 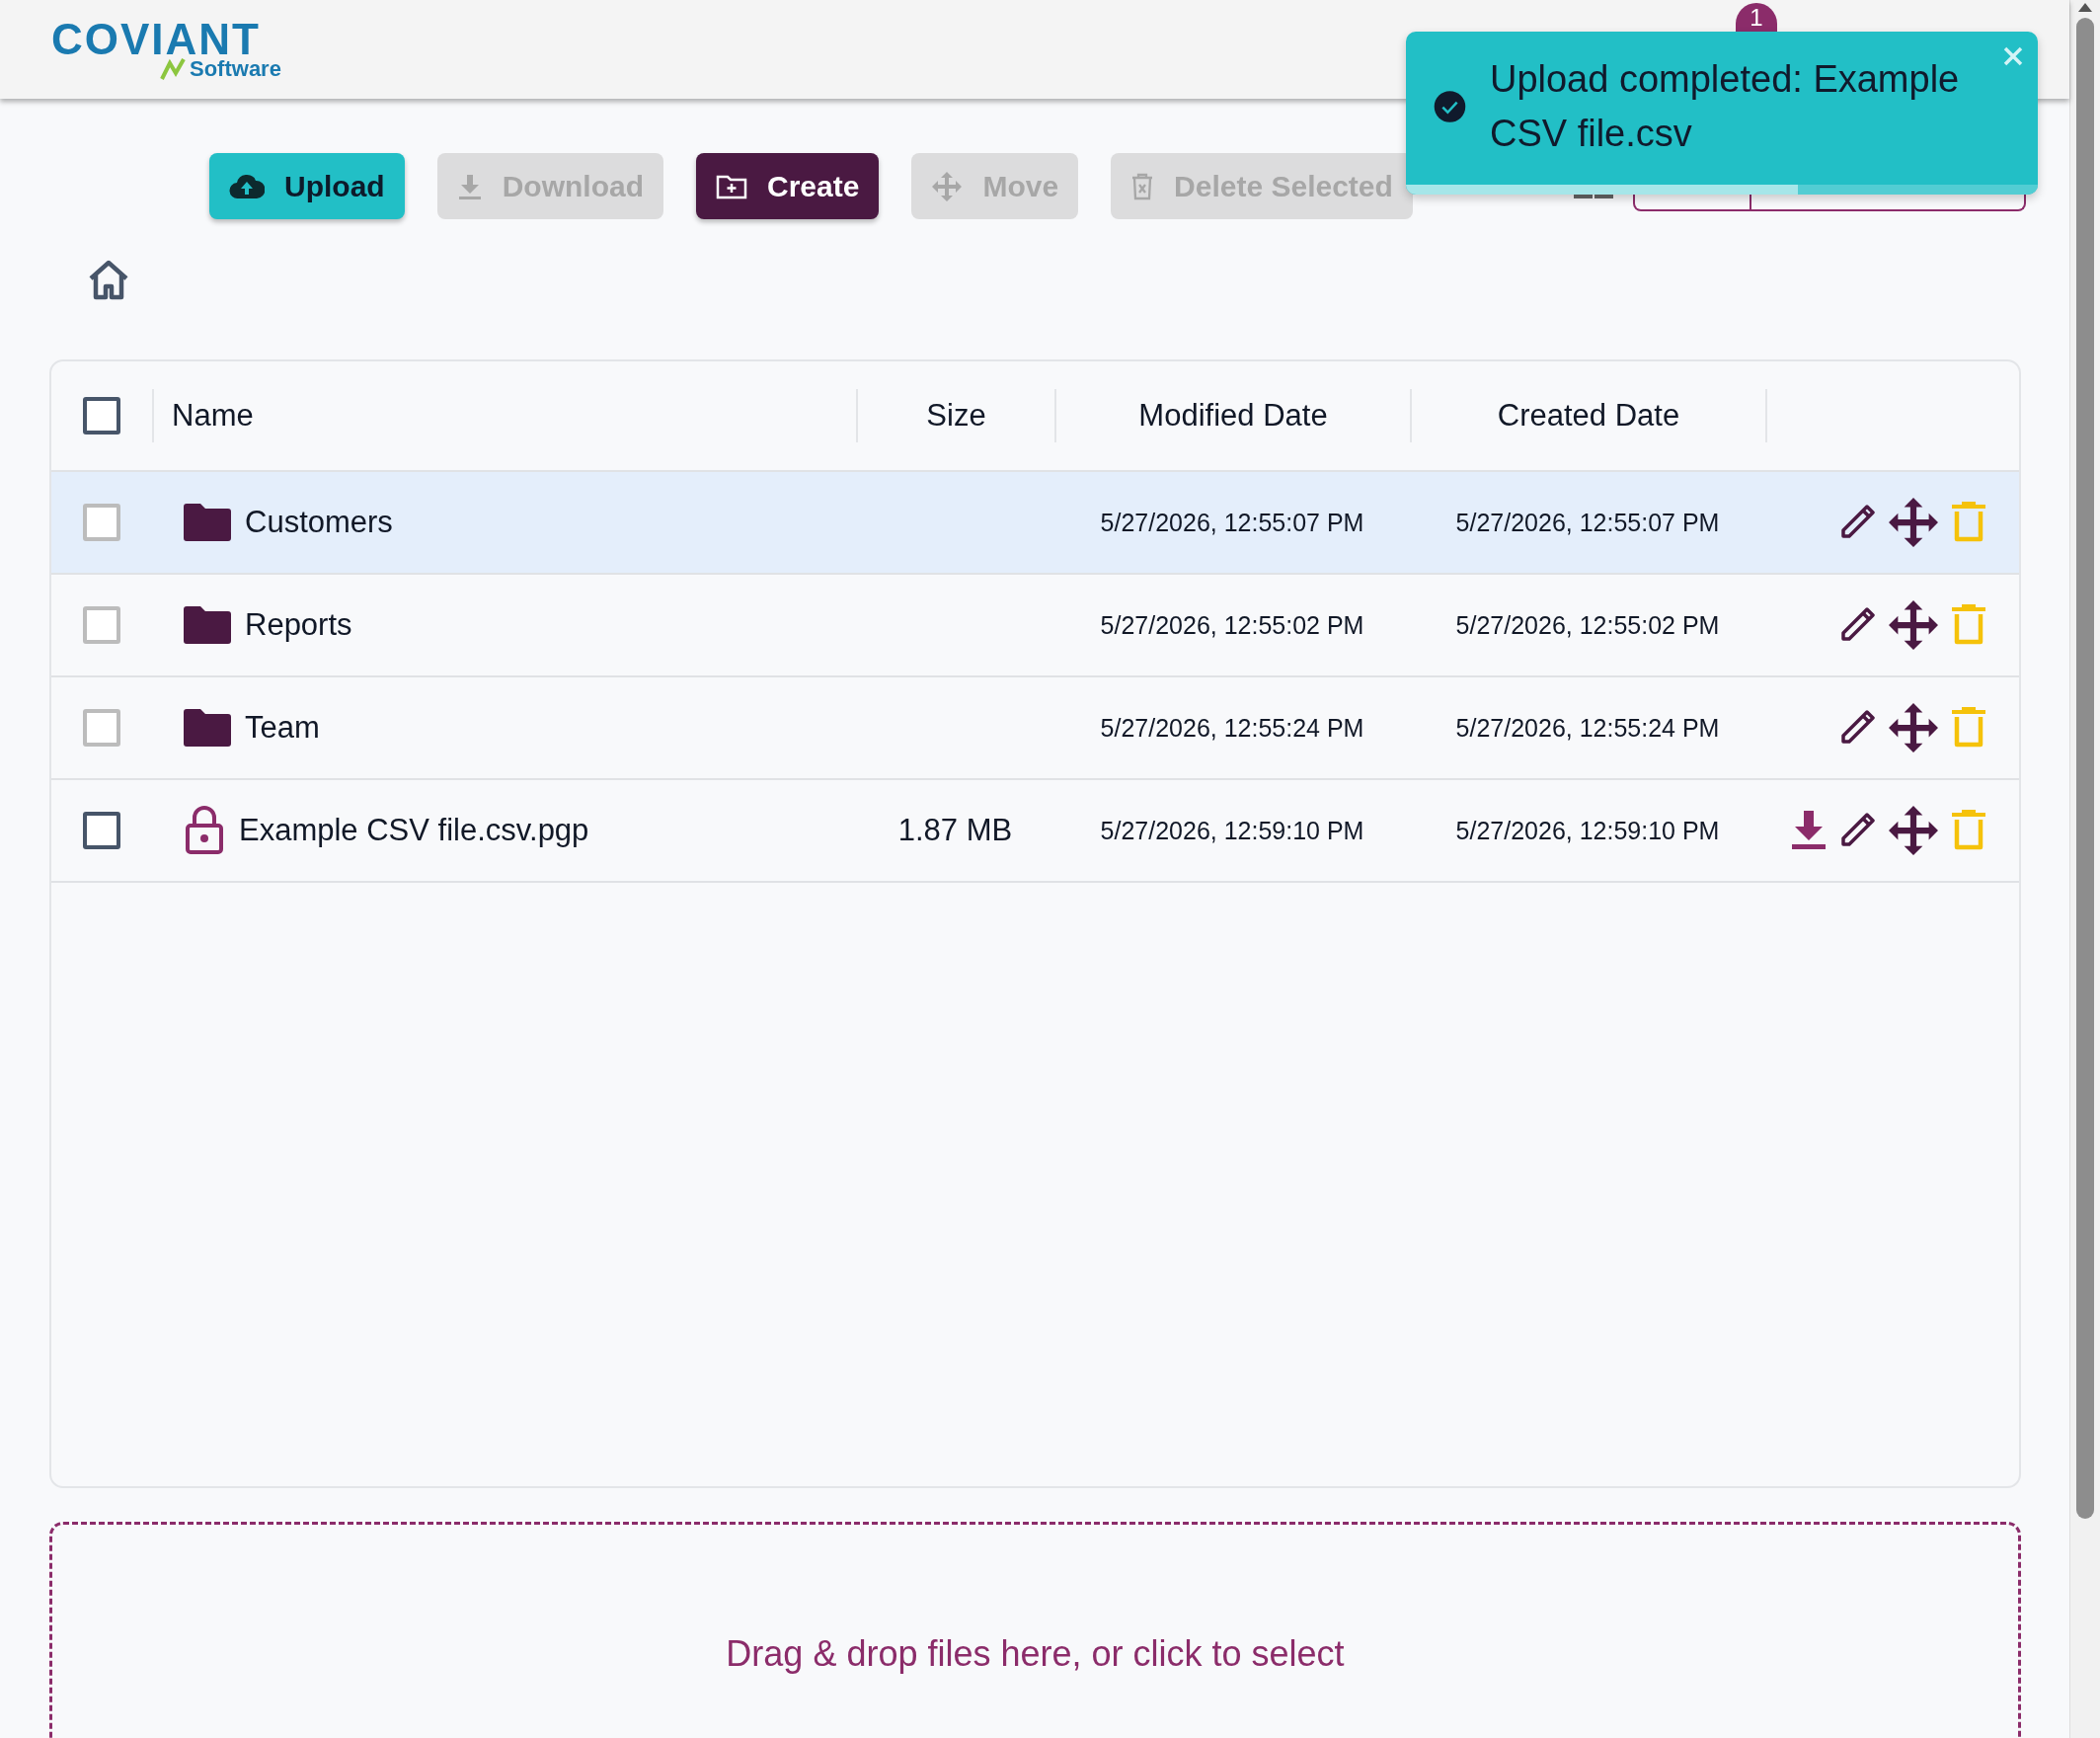 I want to click on column-header: Created Date, so click(x=1588, y=416).